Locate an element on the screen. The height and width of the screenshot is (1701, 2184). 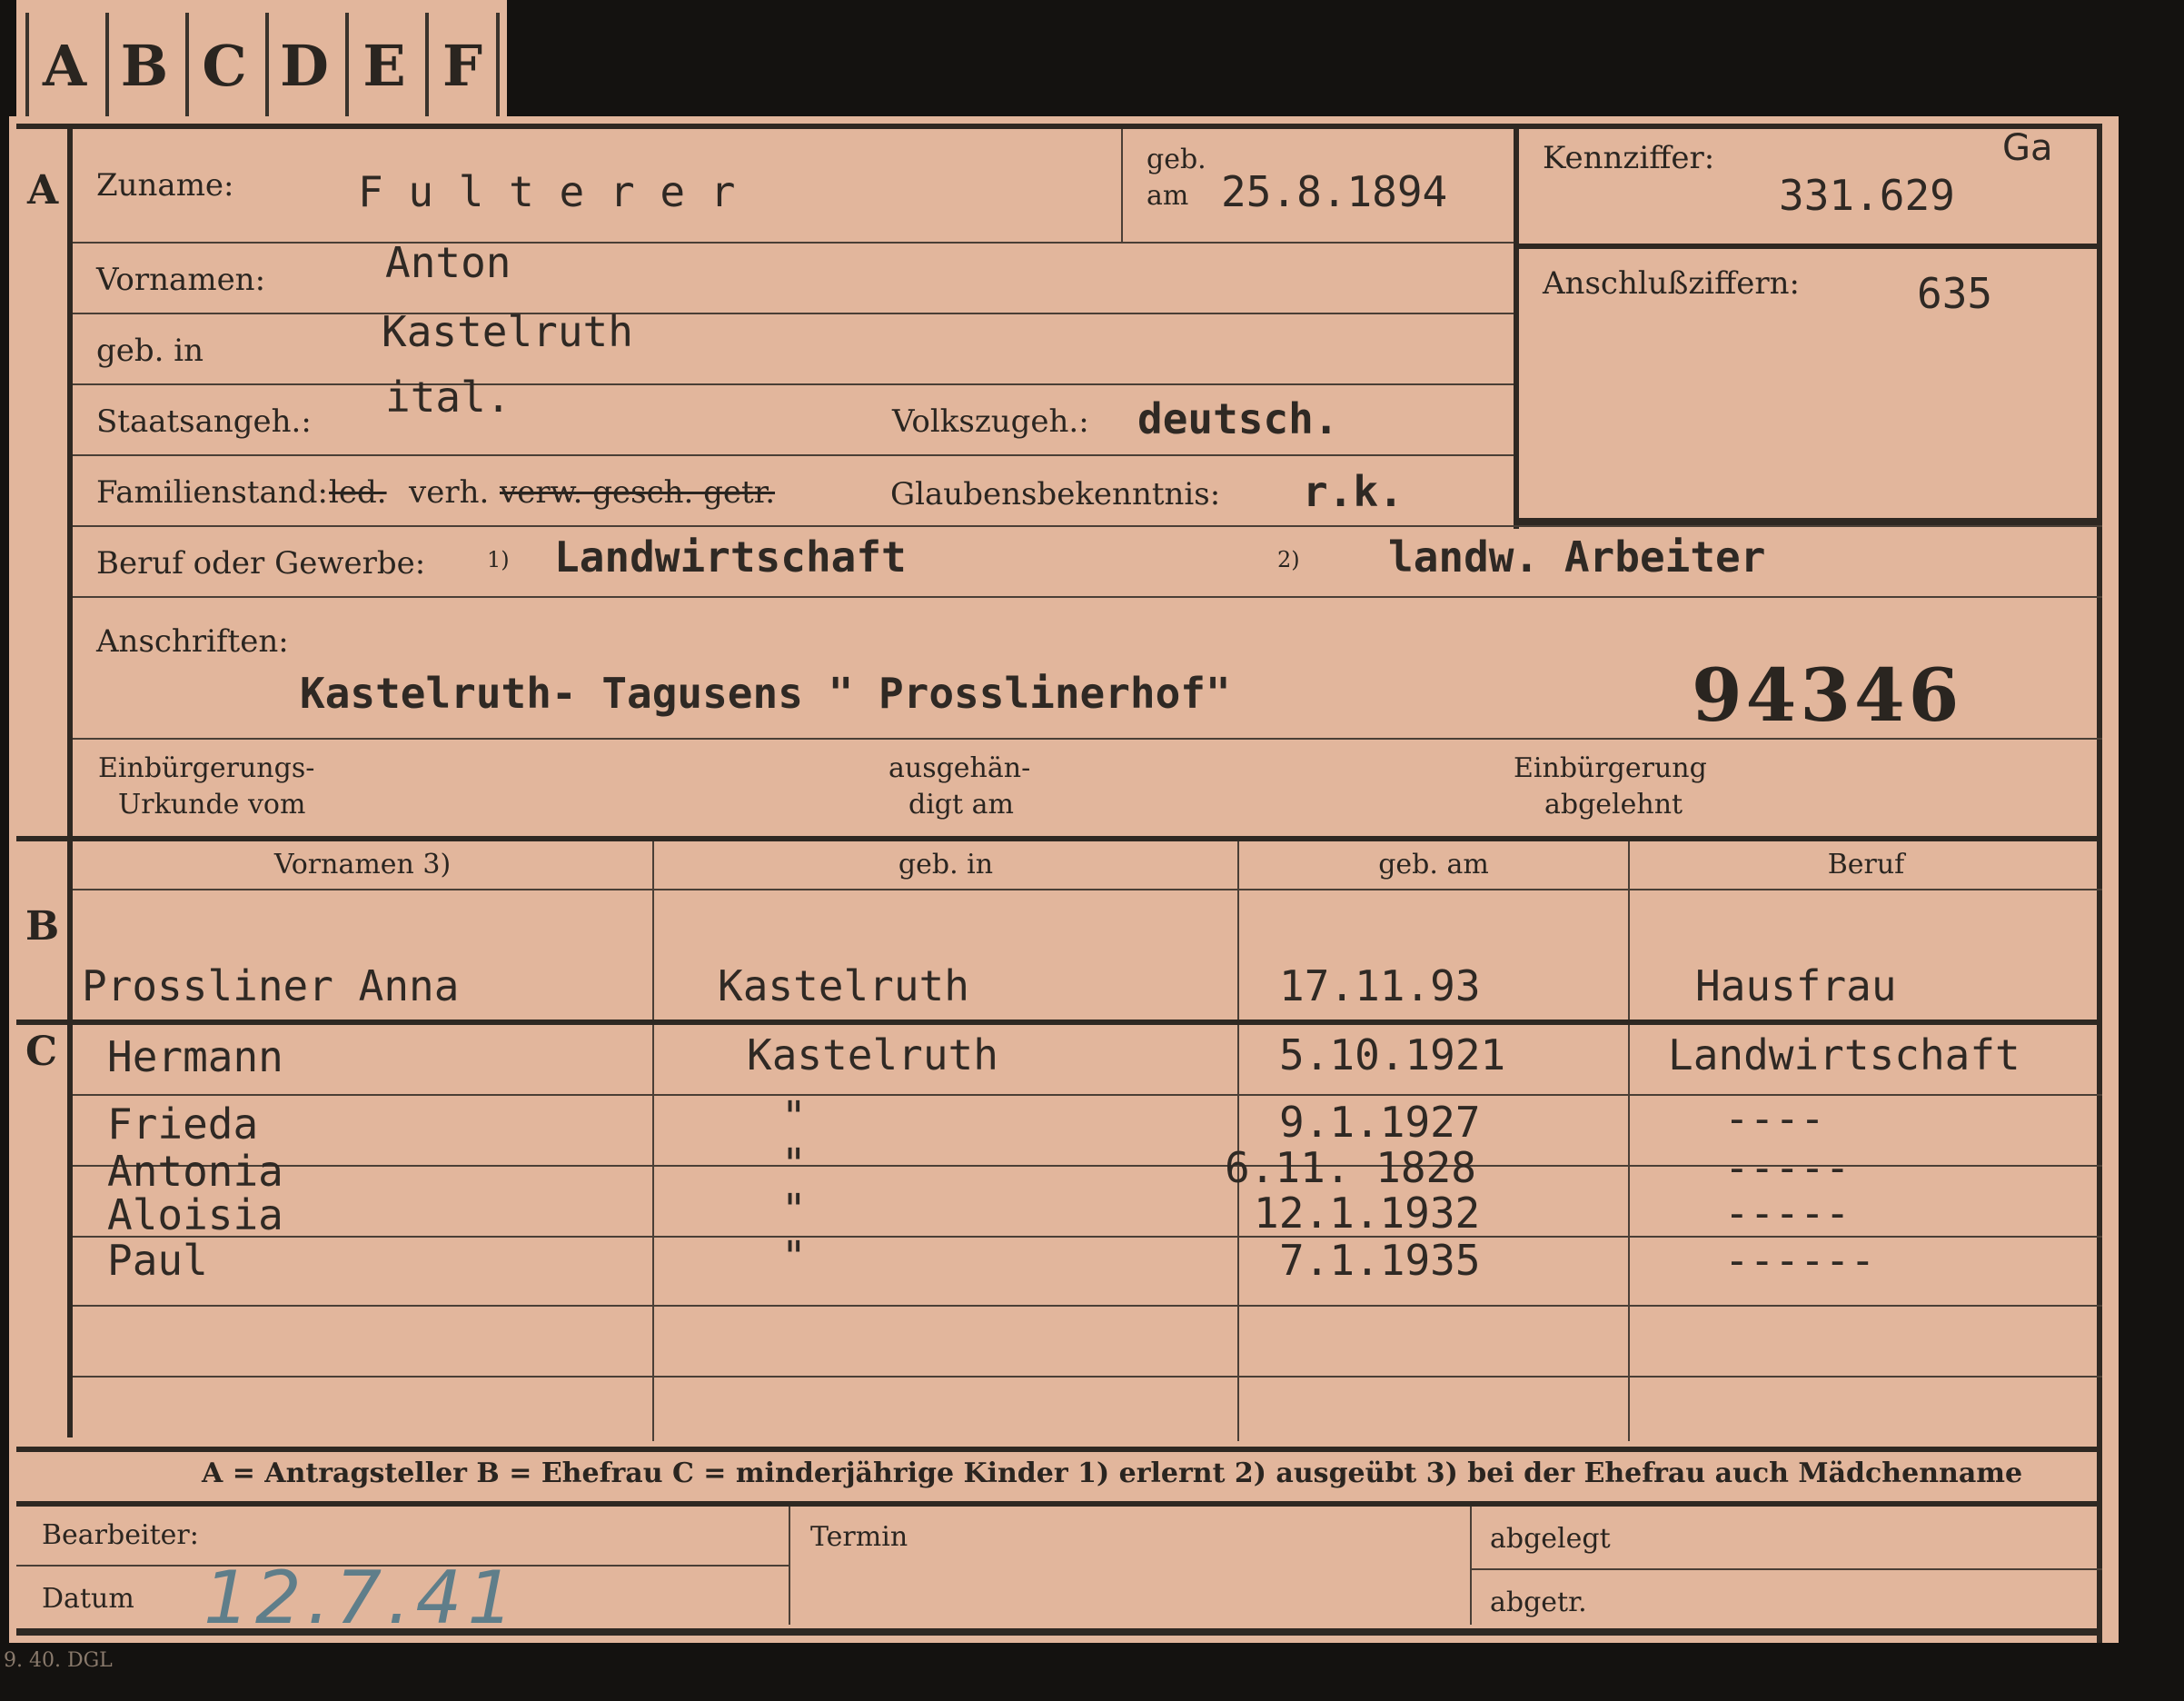
ausgehaendigt-1: ausgehän- is located at coordinates (959, 768).